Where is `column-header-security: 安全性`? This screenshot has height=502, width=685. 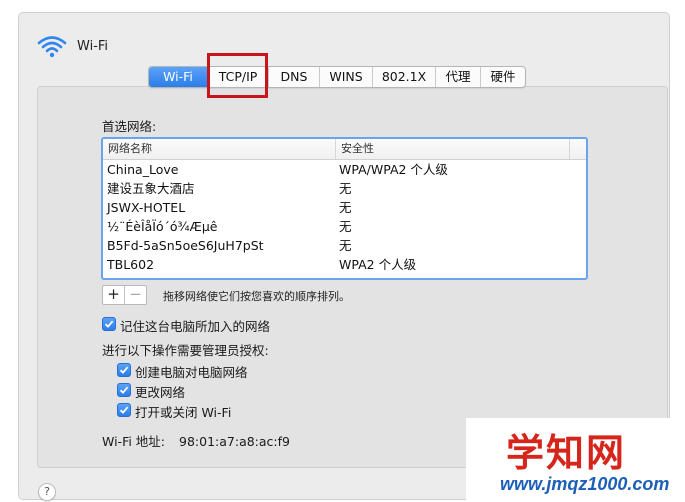
column-header-security: 安全性 is located at coordinates (453, 149).